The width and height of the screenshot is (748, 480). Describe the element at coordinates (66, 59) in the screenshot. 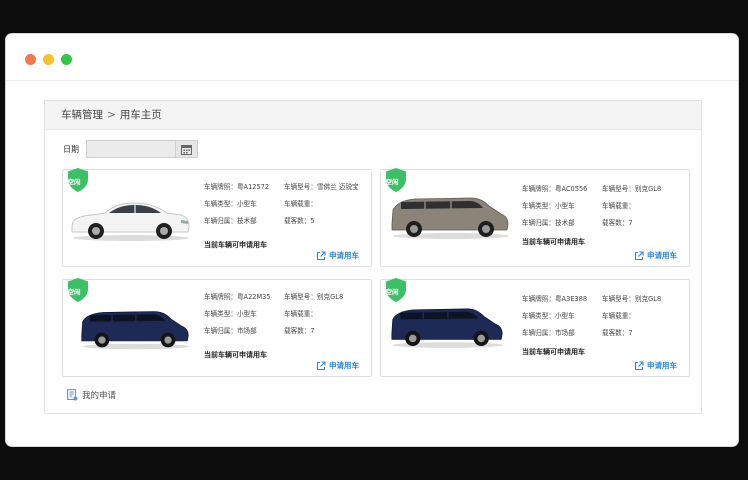

I see `maximize-window-button` at that location.